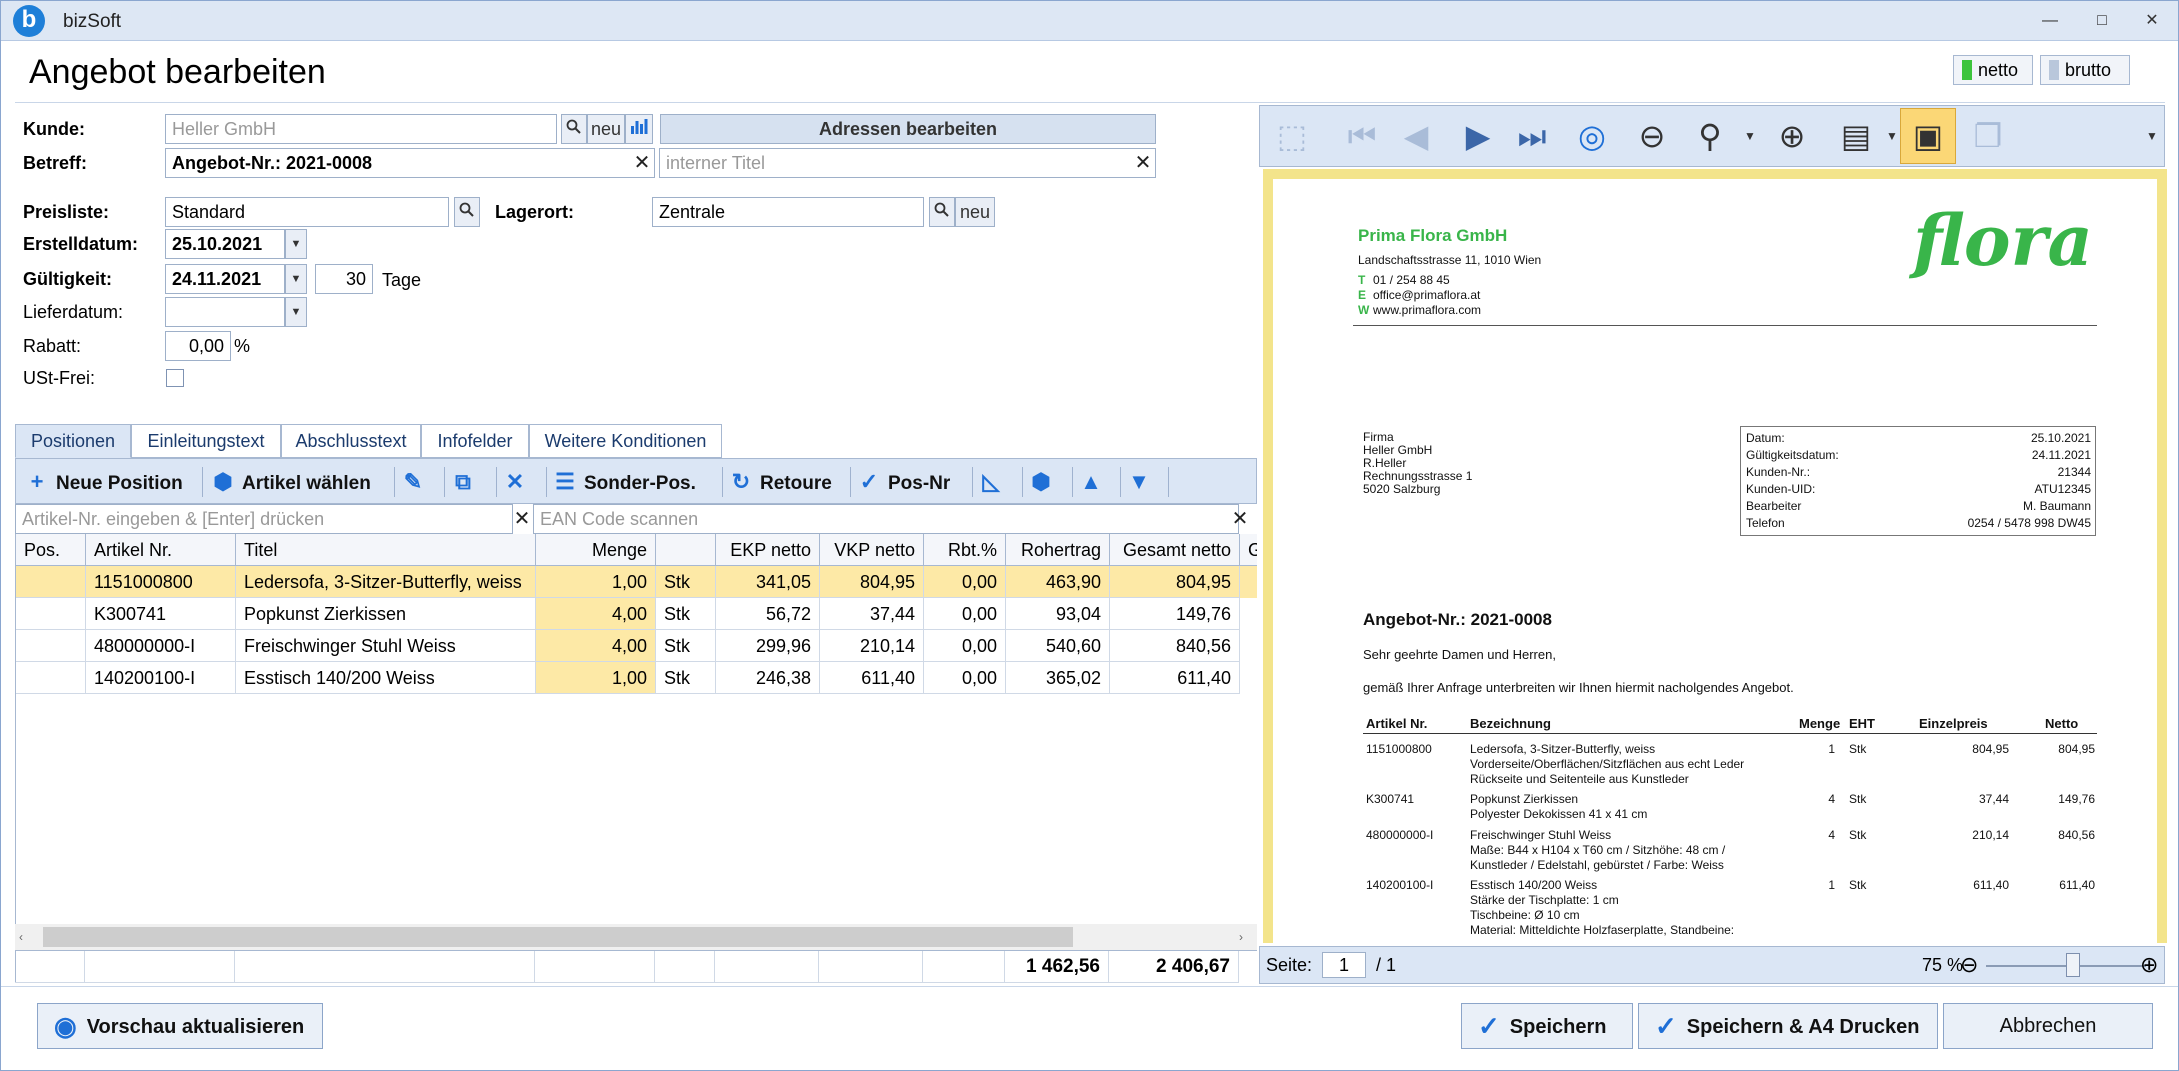  What do you see at coordinates (73, 441) in the screenshot?
I see `tab-positionen: Positionen` at bounding box center [73, 441].